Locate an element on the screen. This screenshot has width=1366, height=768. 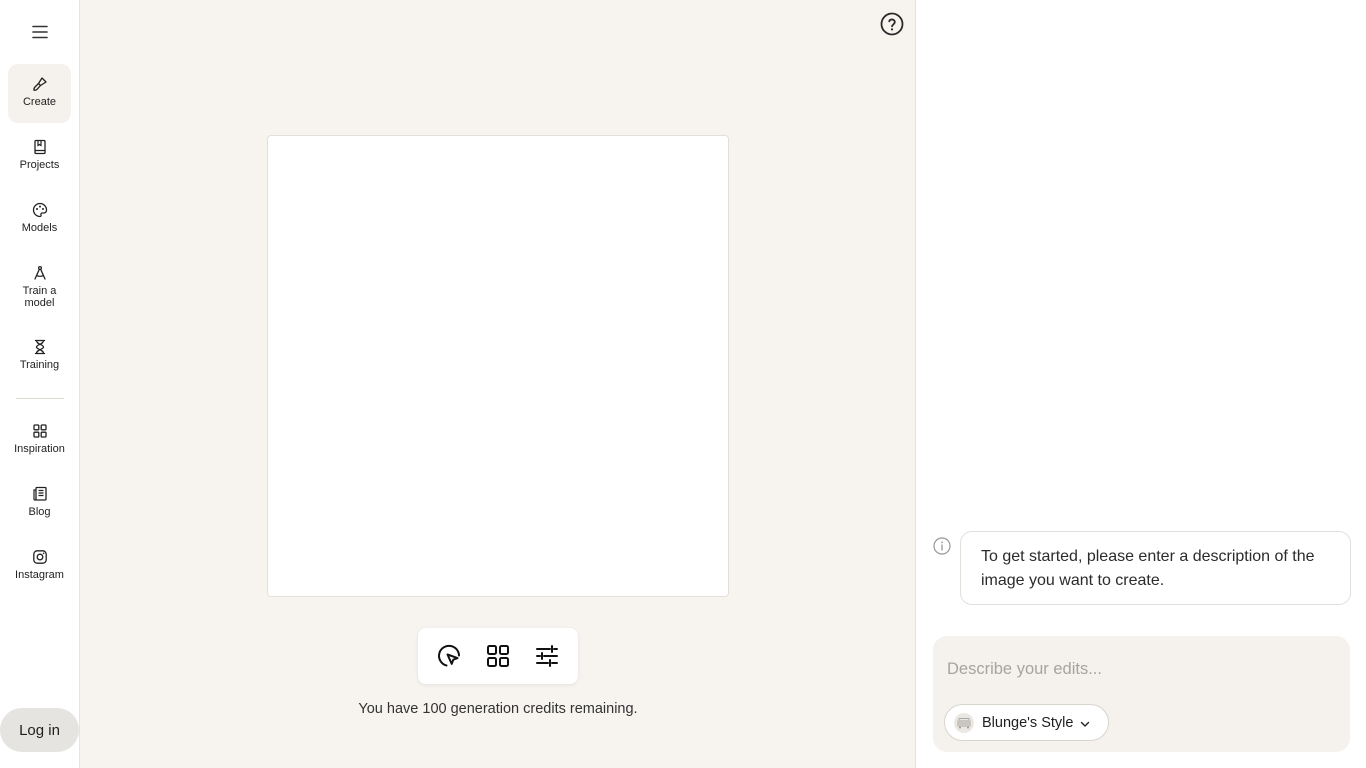
style-selector-label: Blunge's Style is located at coordinates (1028, 722).